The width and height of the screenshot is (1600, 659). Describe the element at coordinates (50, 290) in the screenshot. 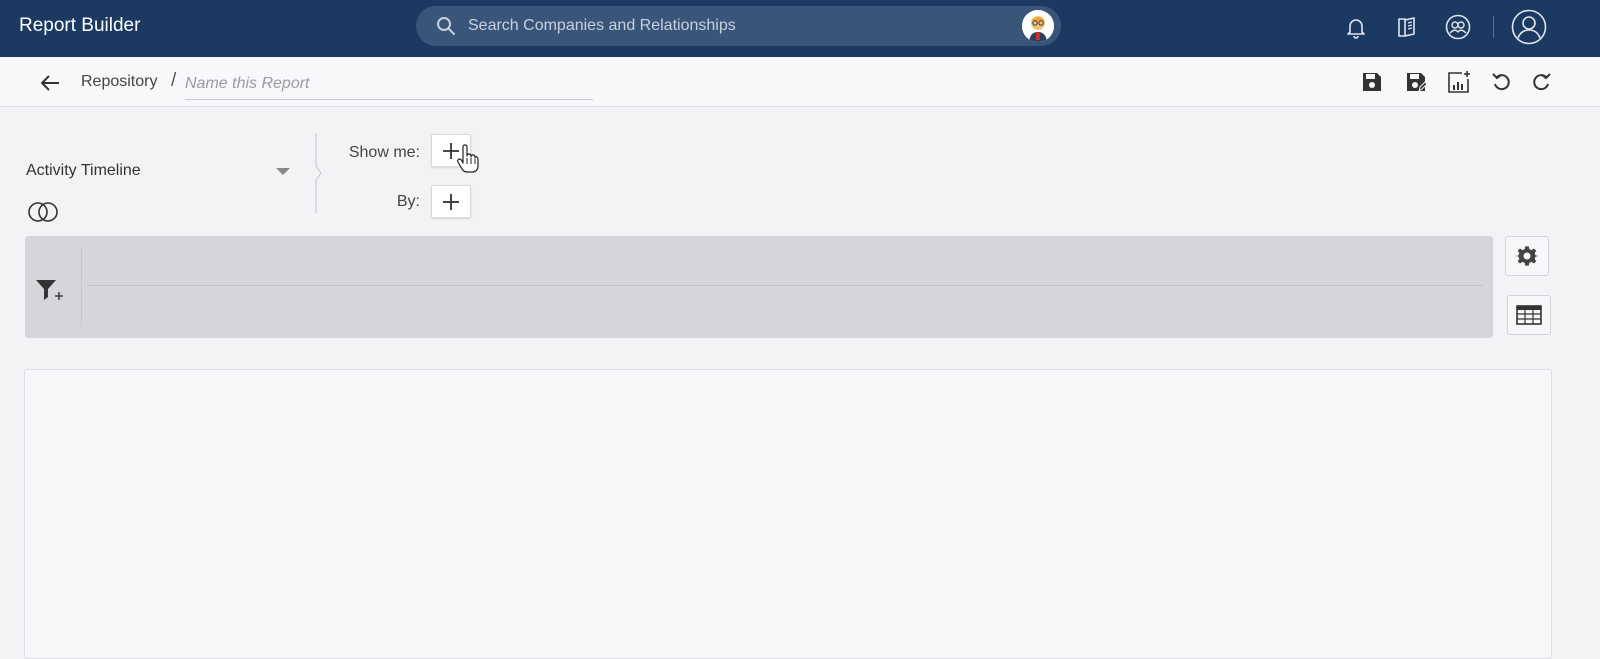

I see `filter-add-icon` at that location.